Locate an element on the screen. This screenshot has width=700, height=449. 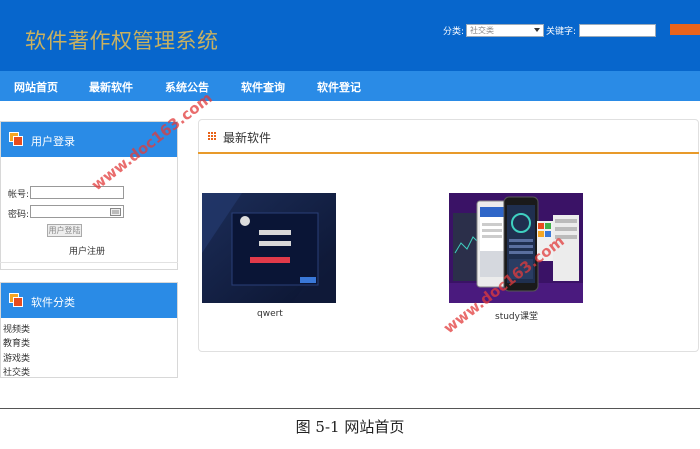
login-screen-image is located at coordinates (269, 248).